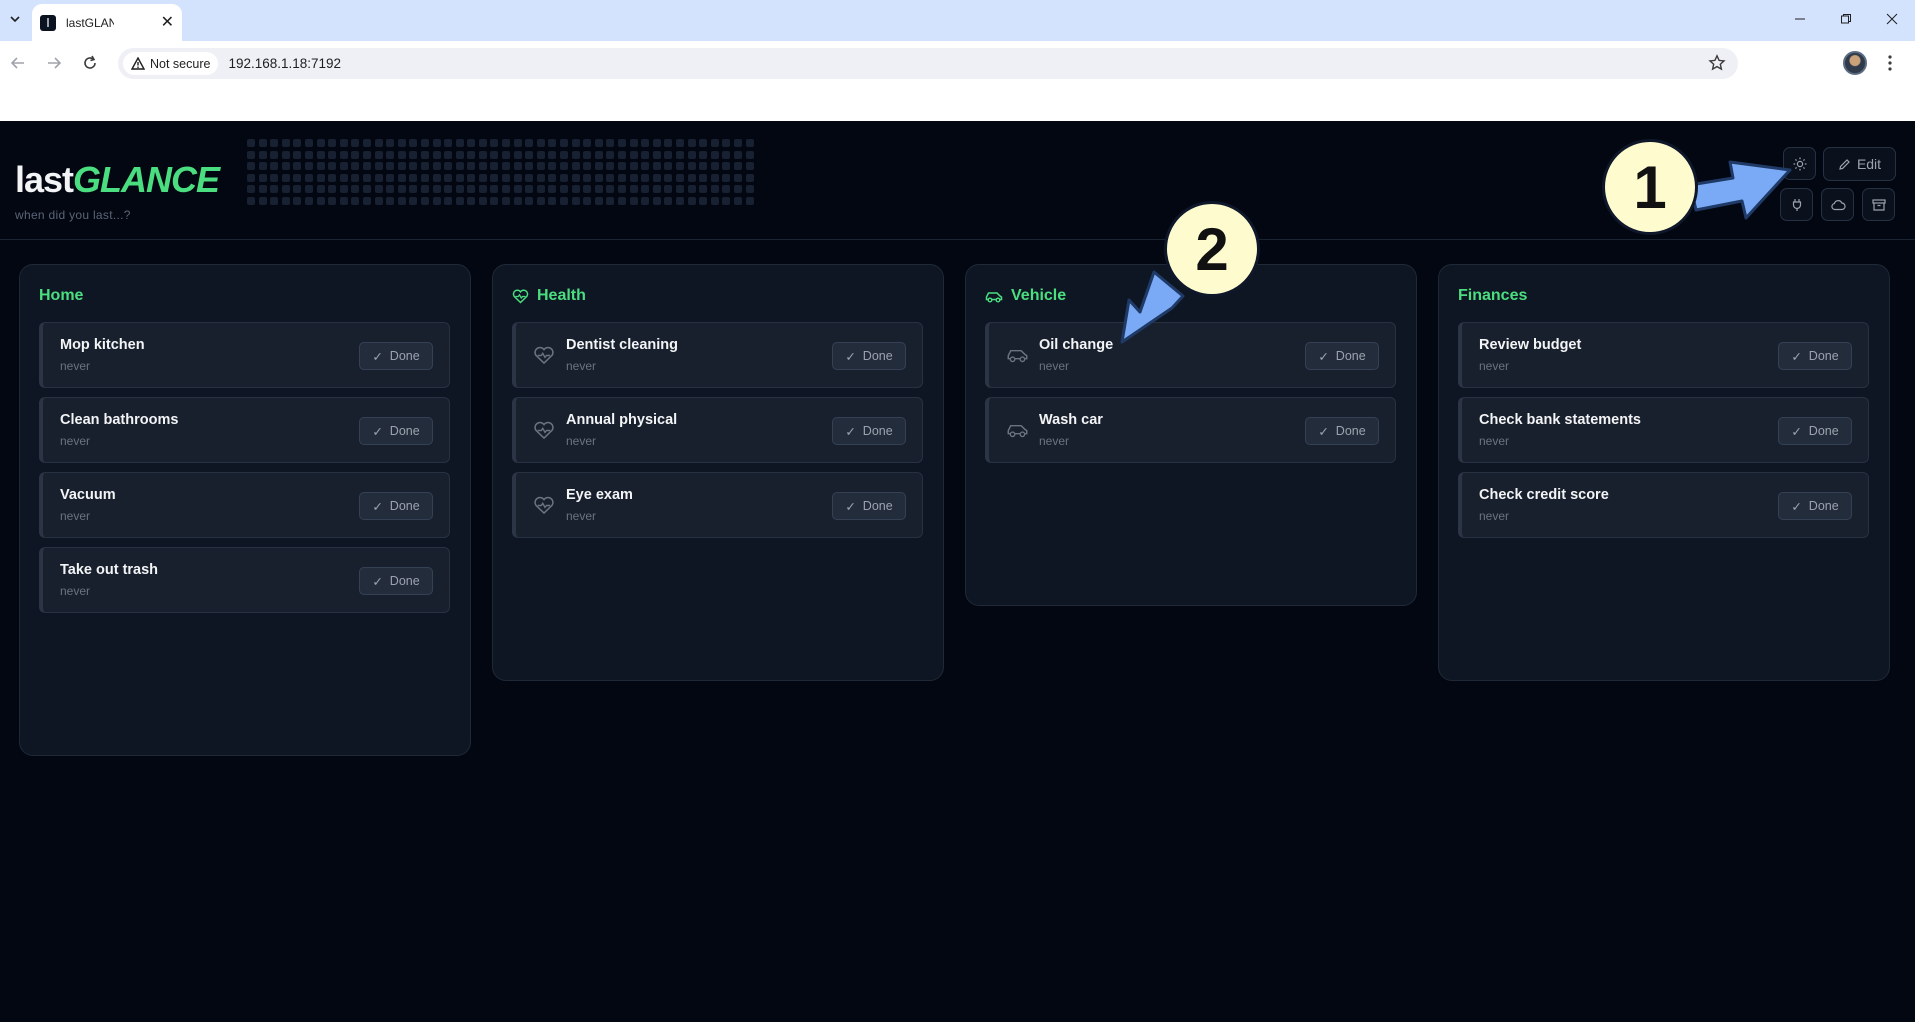  I want to click on task-name: Check bank statements, so click(1560, 420).